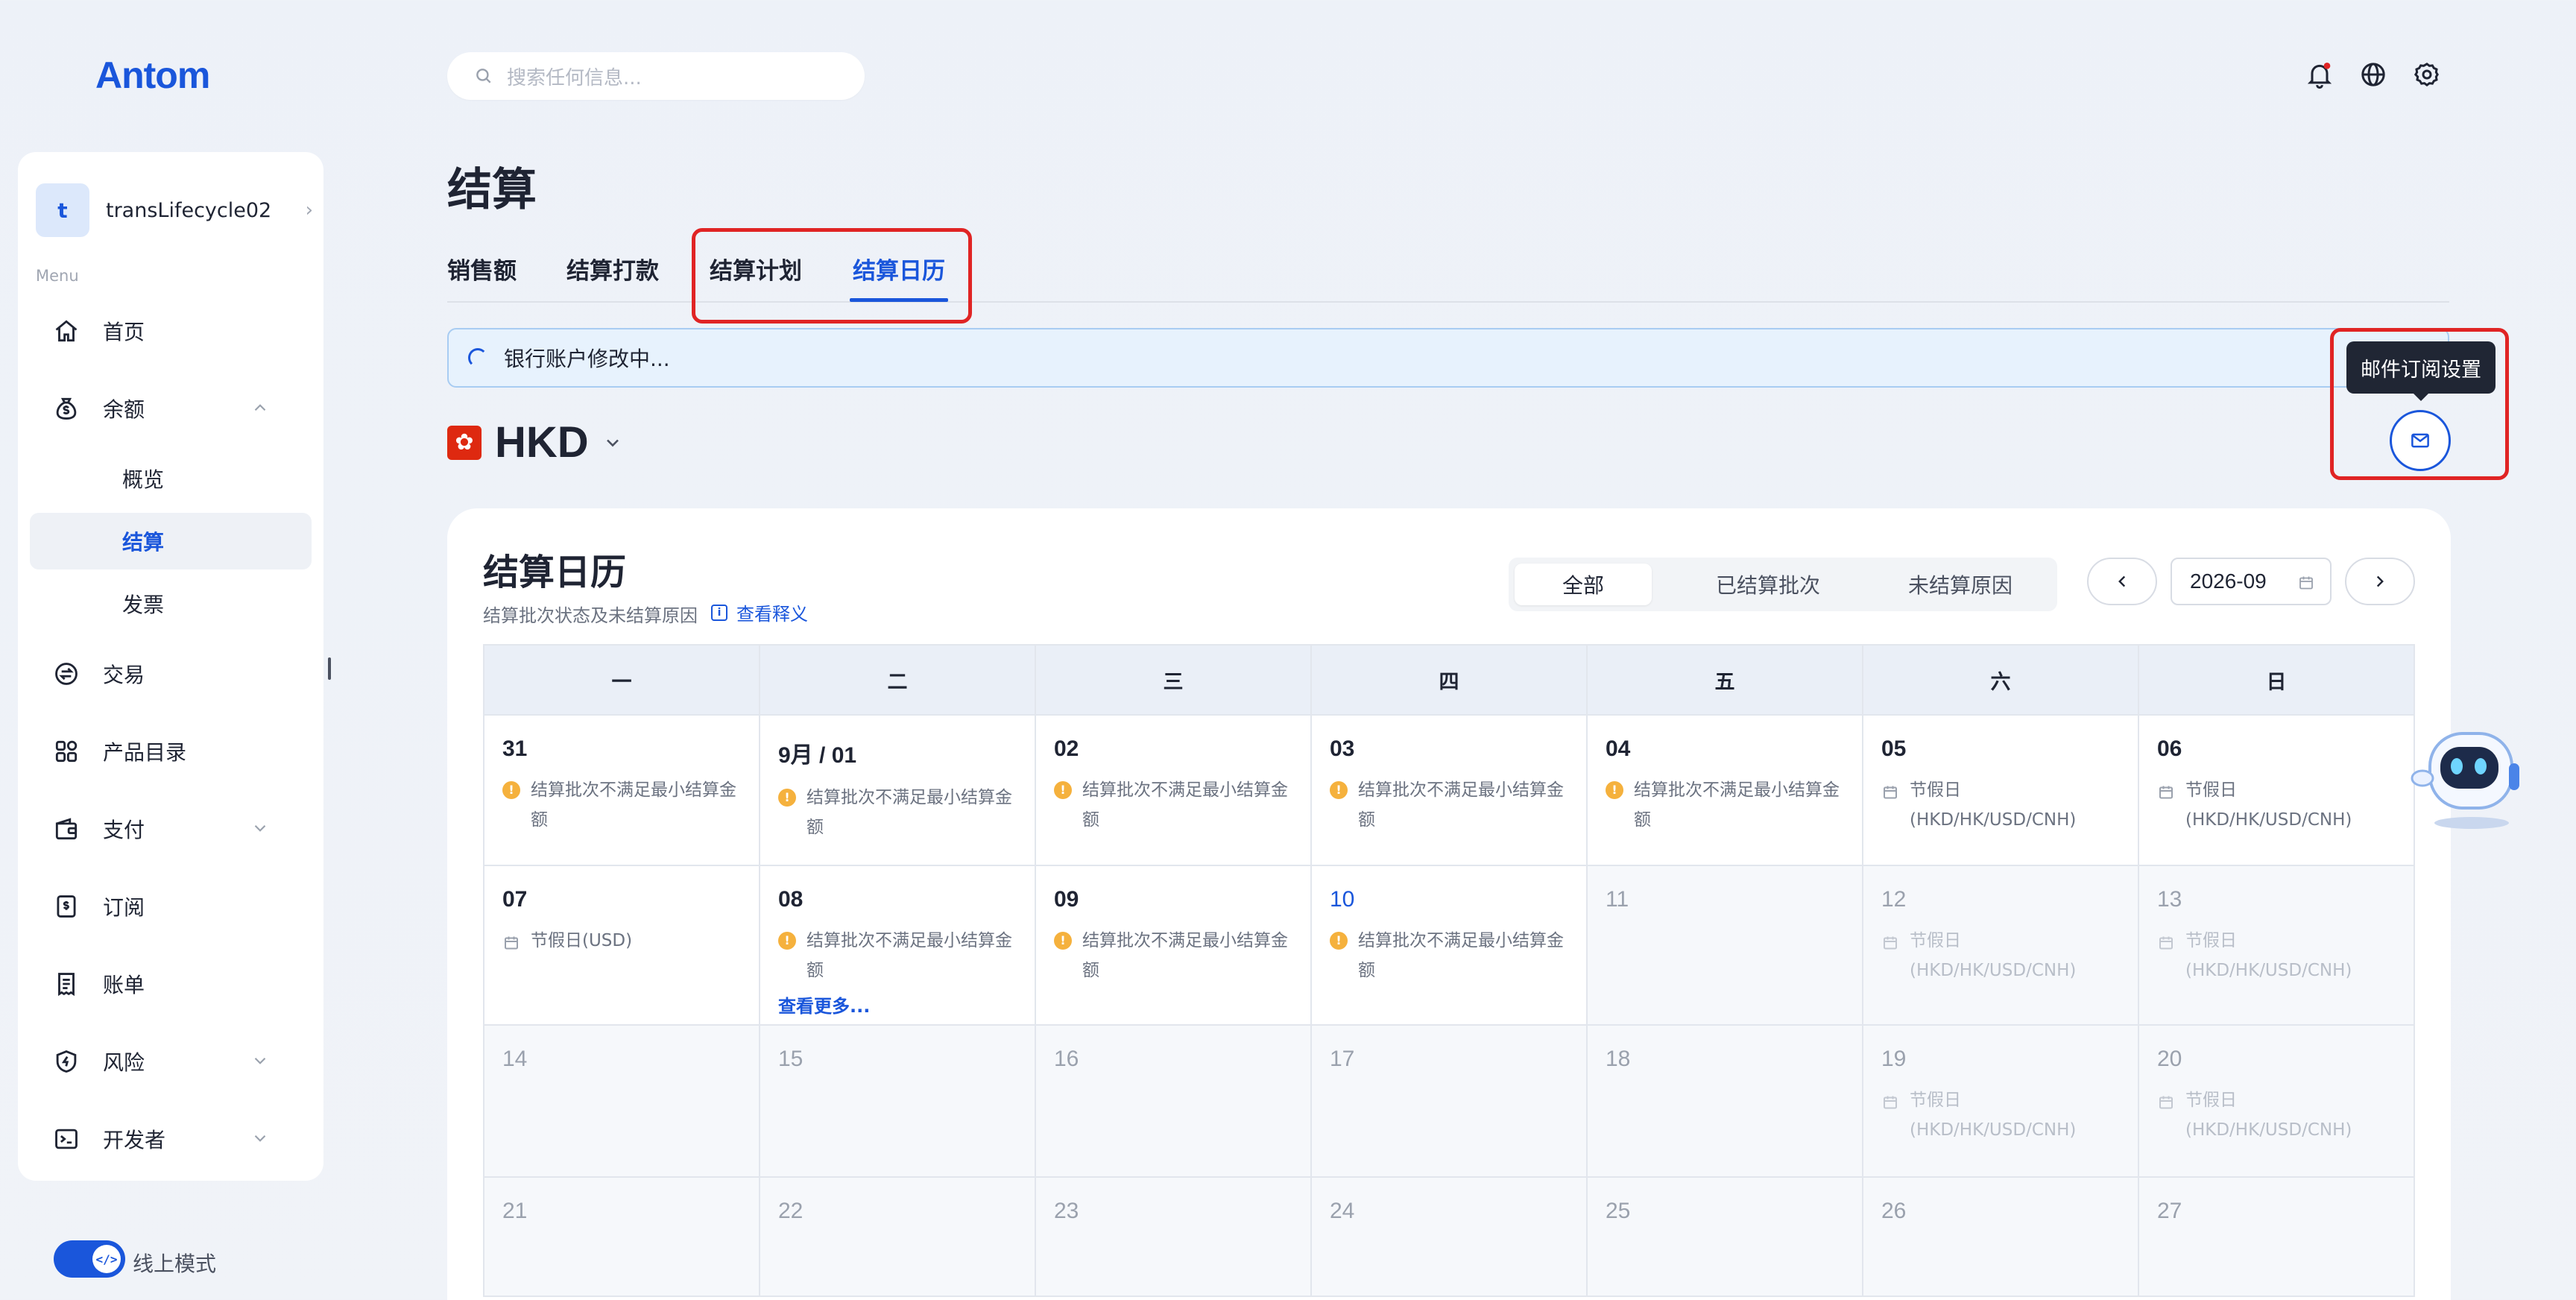 Image resolution: width=2576 pixels, height=1300 pixels. Describe the element at coordinates (171, 829) in the screenshot. I see `sidebar-item-payments: 支付` at that location.